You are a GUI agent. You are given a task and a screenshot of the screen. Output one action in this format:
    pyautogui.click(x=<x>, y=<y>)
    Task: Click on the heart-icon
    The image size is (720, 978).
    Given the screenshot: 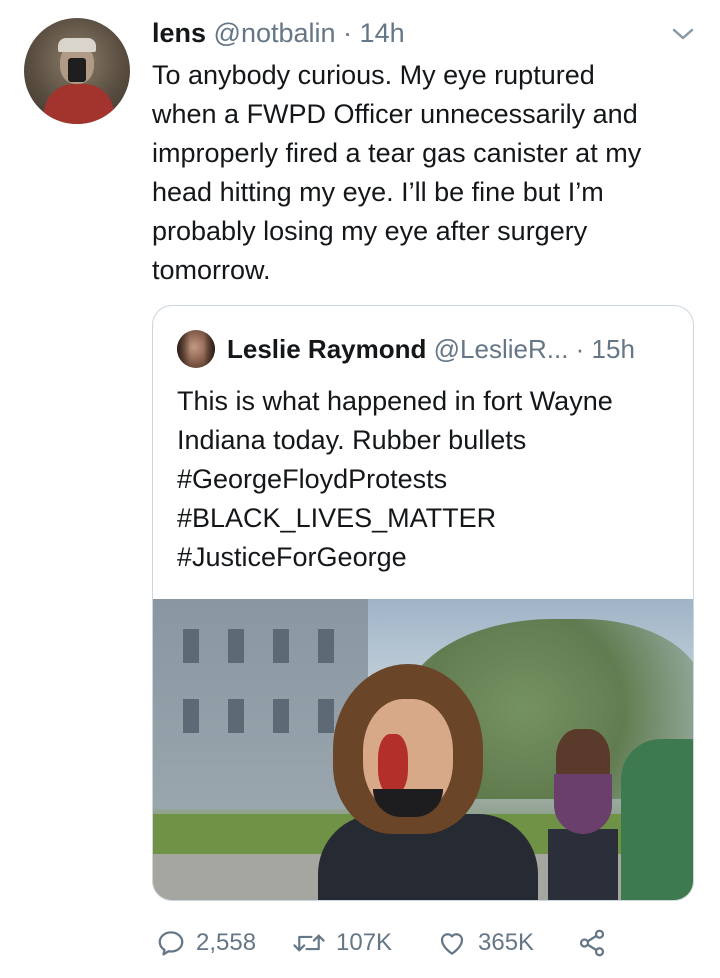 What is the action you would take?
    pyautogui.click(x=452, y=944)
    